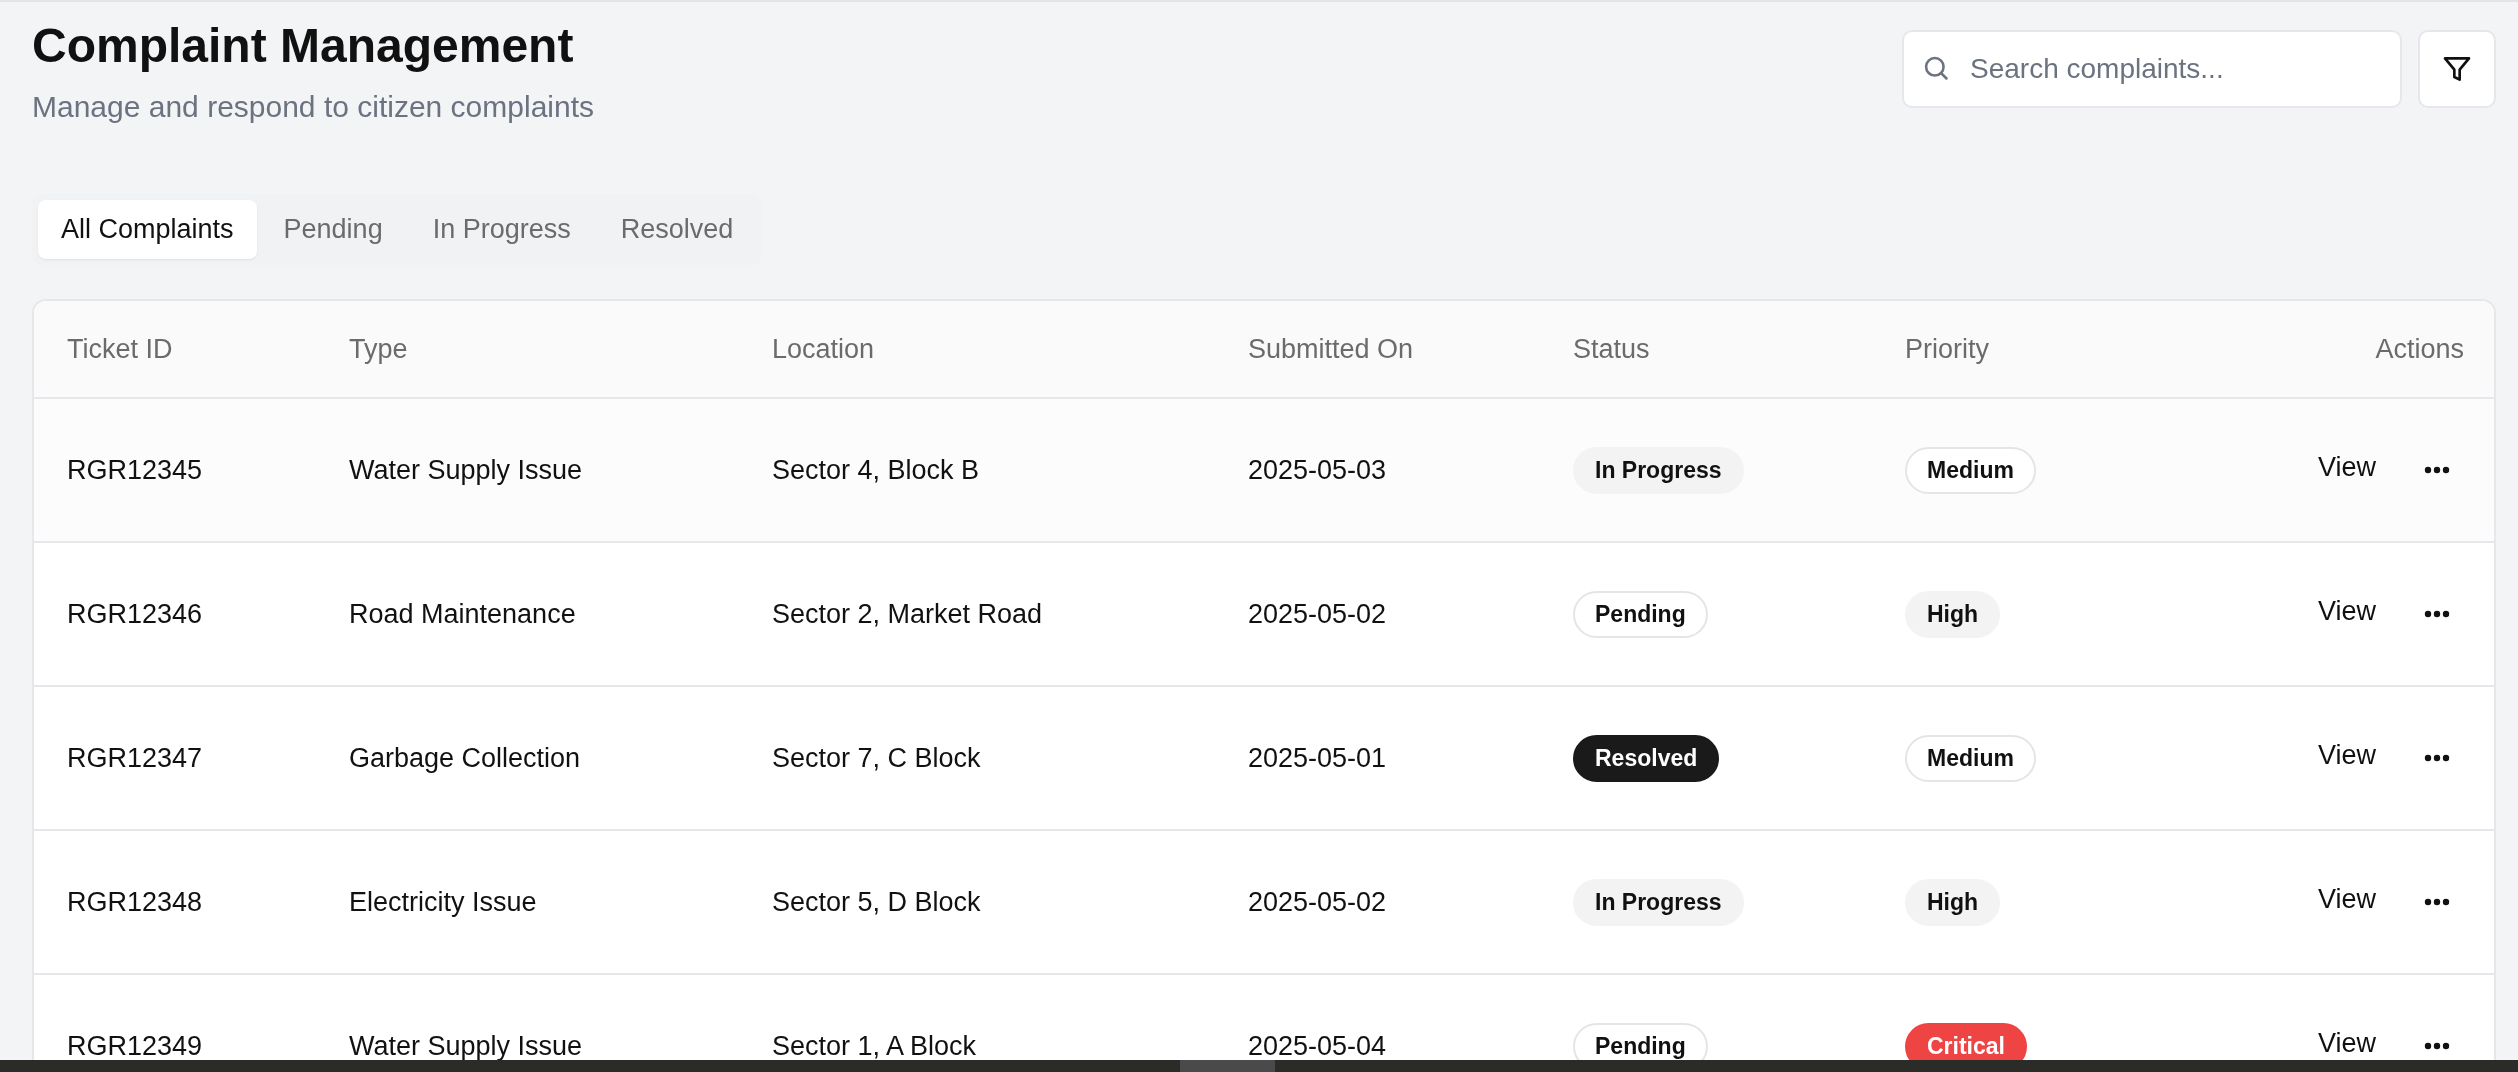 The image size is (2518, 1072). What do you see at coordinates (465, 758) in the screenshot?
I see `type-cell-text: Garbage Collection` at bounding box center [465, 758].